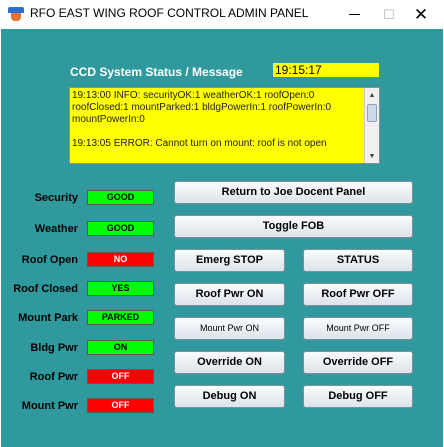  Describe the element at coordinates (293, 192) in the screenshot. I see `return-docent-button: Return to Joe Docent Panel` at that location.